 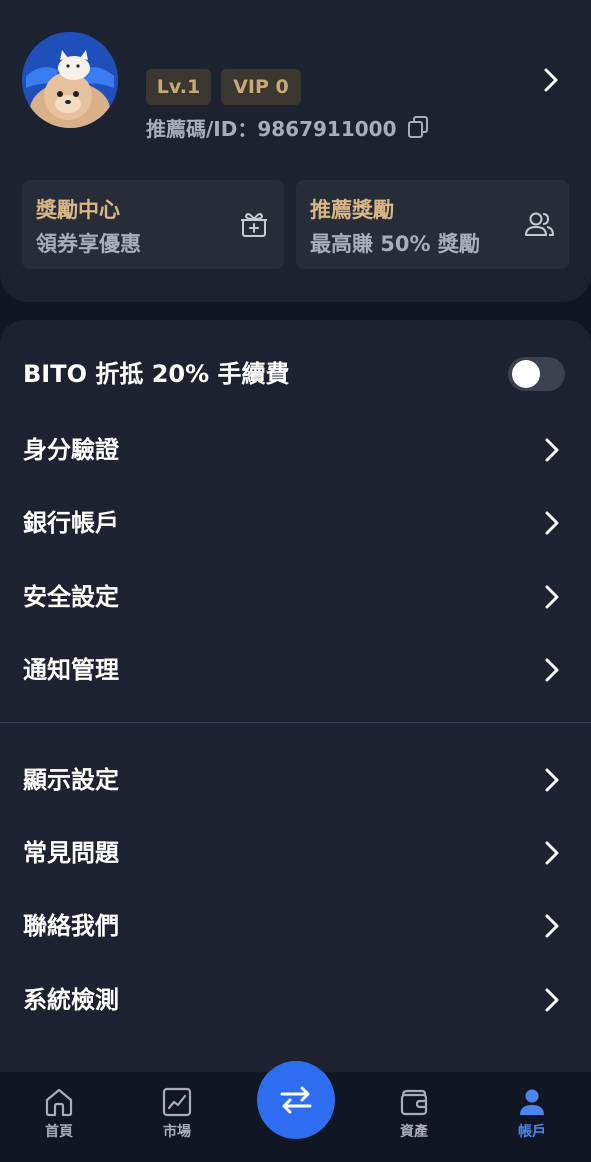 I want to click on nav-label: 帳戶, so click(x=532, y=1132).